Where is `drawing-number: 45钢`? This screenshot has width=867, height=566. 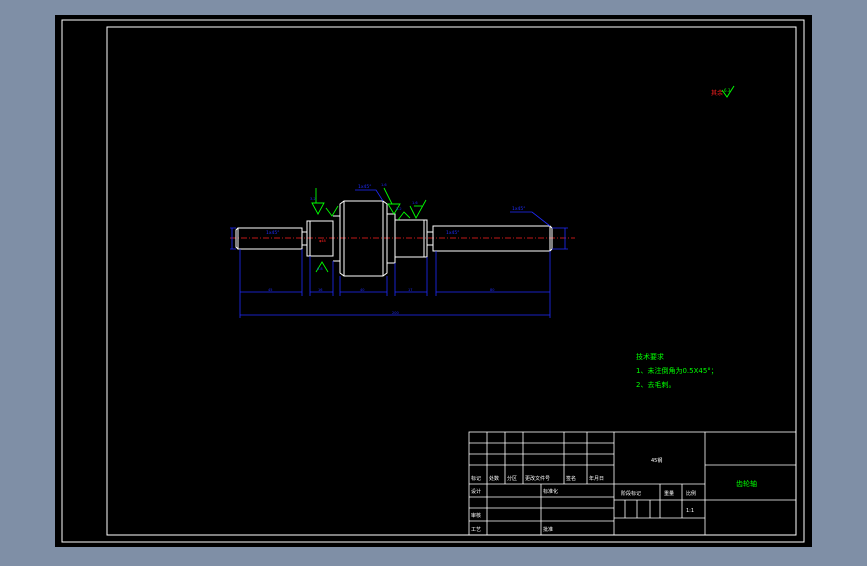 drawing-number: 45钢 is located at coordinates (656, 460).